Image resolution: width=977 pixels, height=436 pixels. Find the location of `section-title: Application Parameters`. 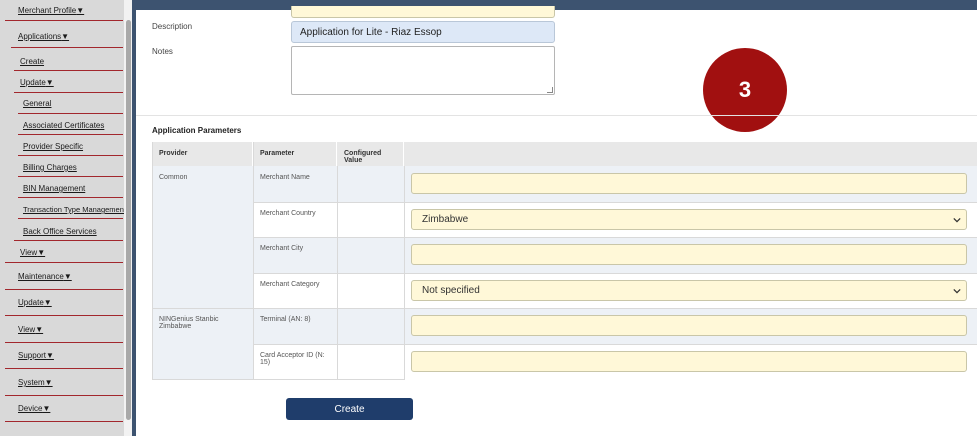

section-title: Application Parameters is located at coordinates (197, 130).